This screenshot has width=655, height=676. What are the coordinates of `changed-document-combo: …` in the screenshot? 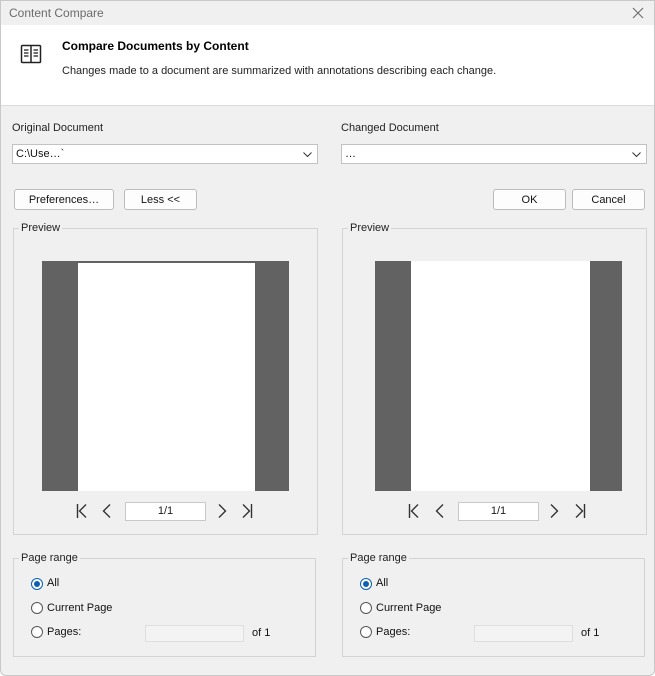 It's located at (494, 154).